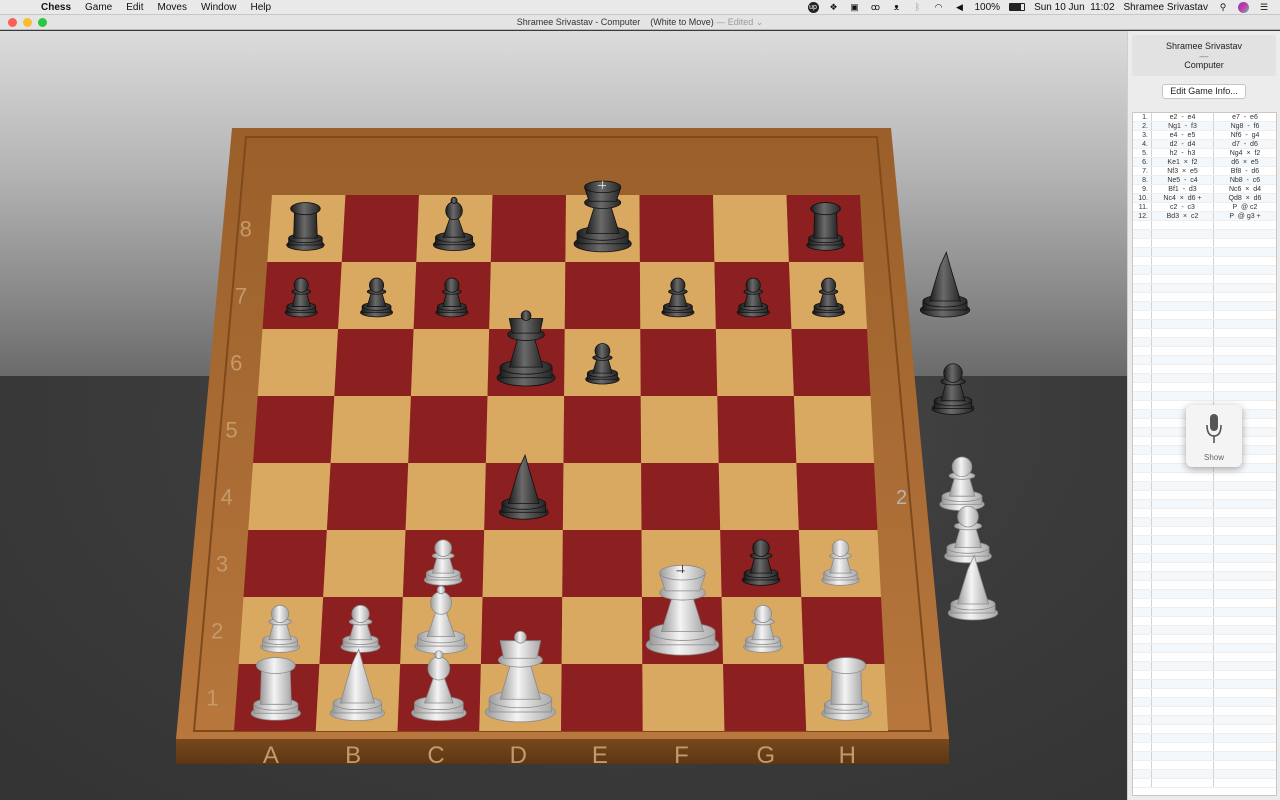  Describe the element at coordinates (27, 22) in the screenshot. I see `minimize-button` at that location.